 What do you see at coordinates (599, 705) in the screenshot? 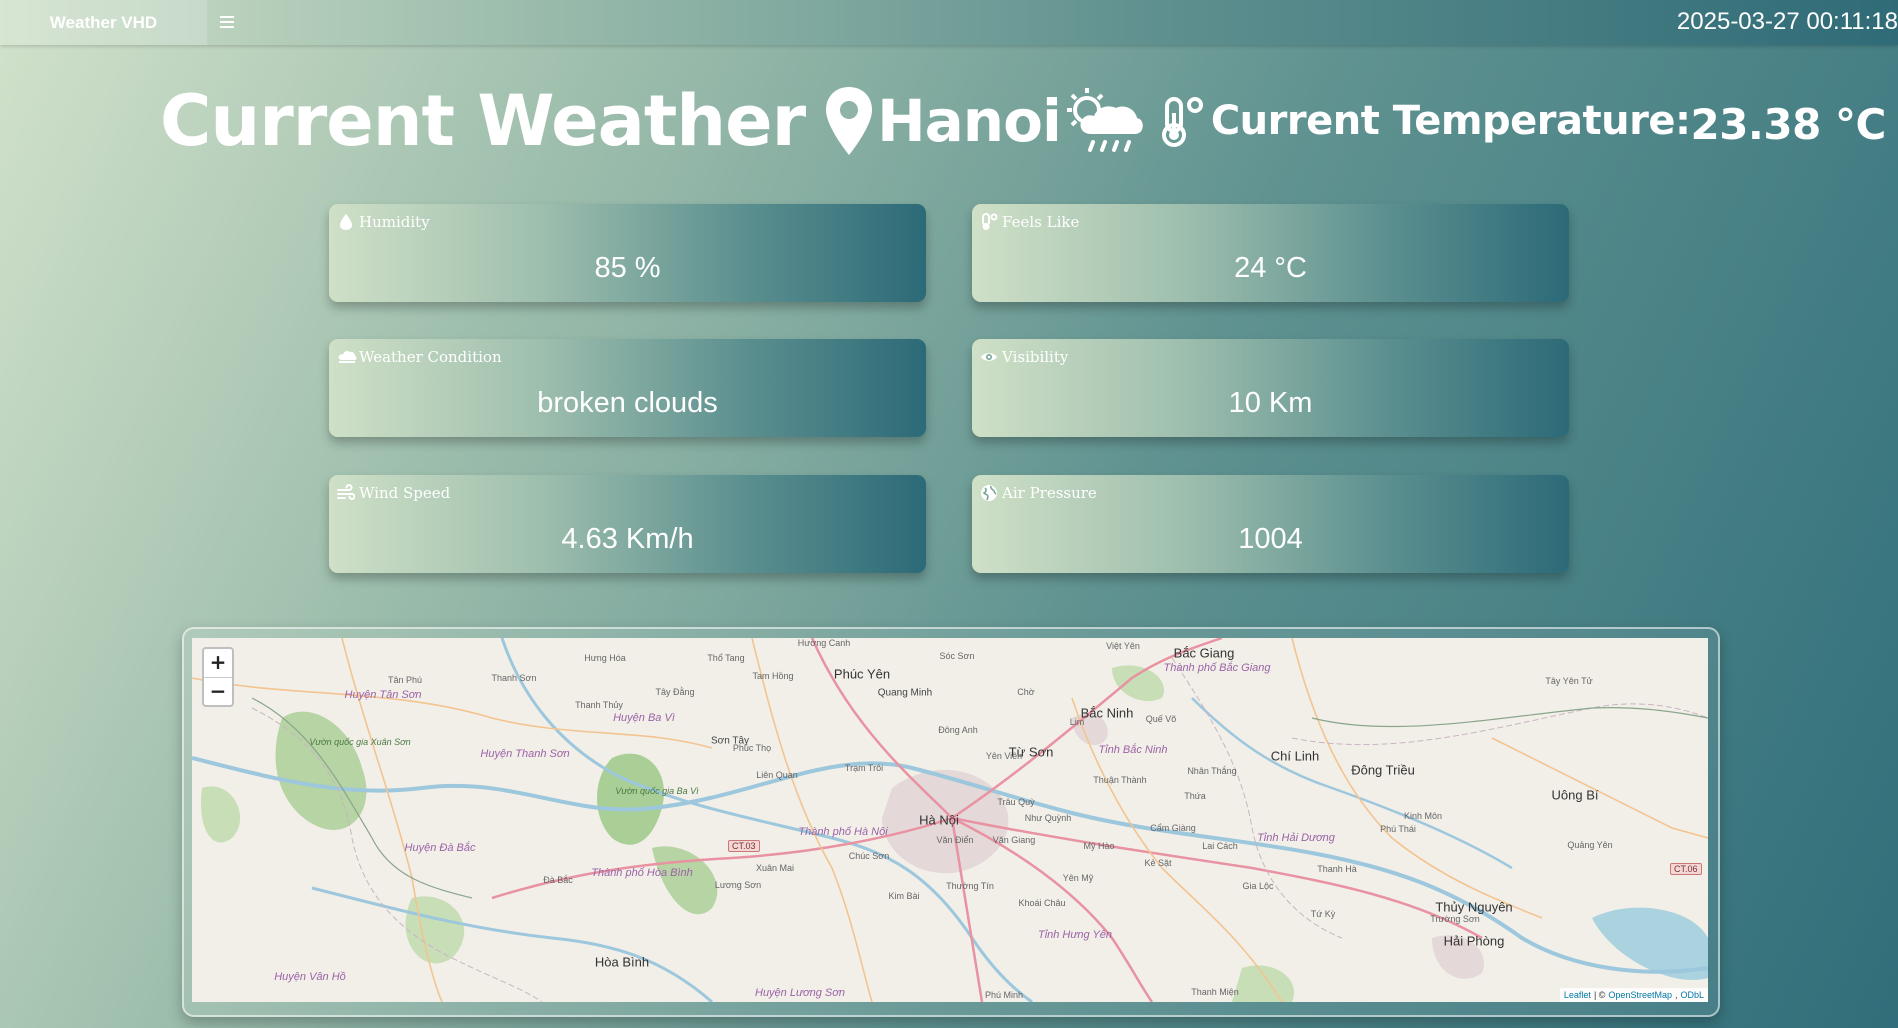
I see `map-label: Thanh Thủy` at bounding box center [599, 705].